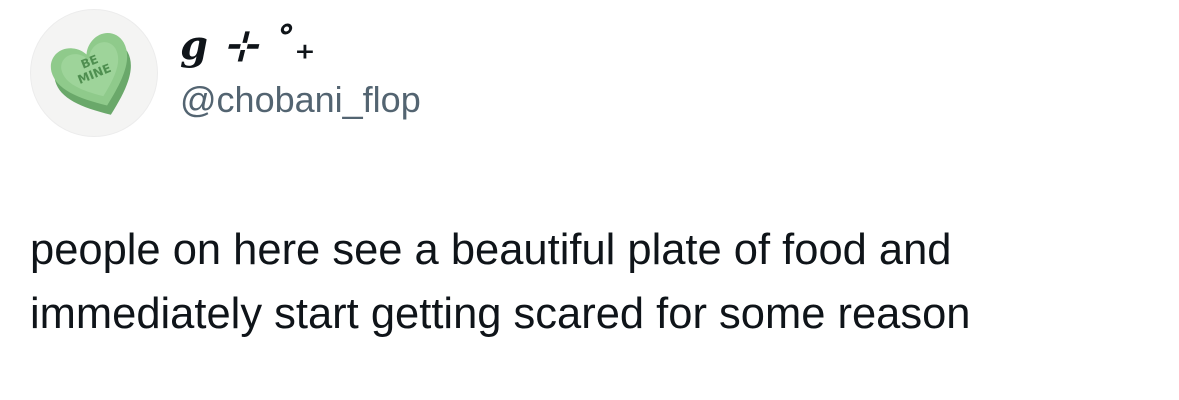  I want to click on tweet-header: BE MINE g ⊹ ˚₊ @chobani_flop, so click(225, 73).